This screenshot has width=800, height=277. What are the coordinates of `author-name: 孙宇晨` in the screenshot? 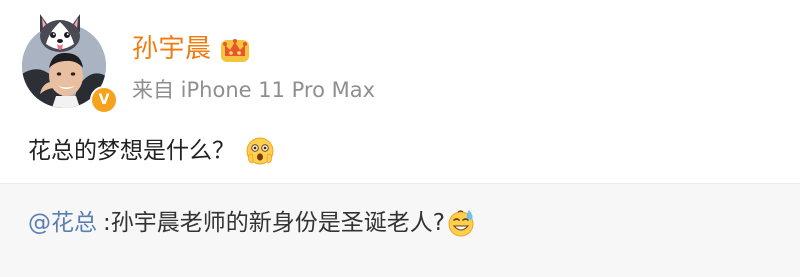 It's located at (172, 49).